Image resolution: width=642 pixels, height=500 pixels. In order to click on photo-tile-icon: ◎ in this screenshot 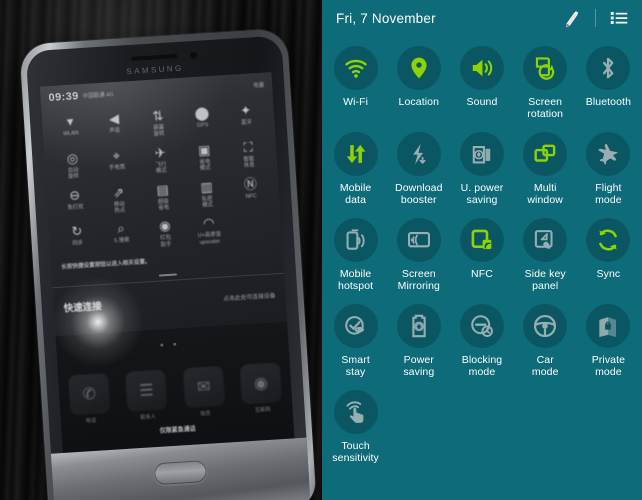, I will do `click(72, 158)`.